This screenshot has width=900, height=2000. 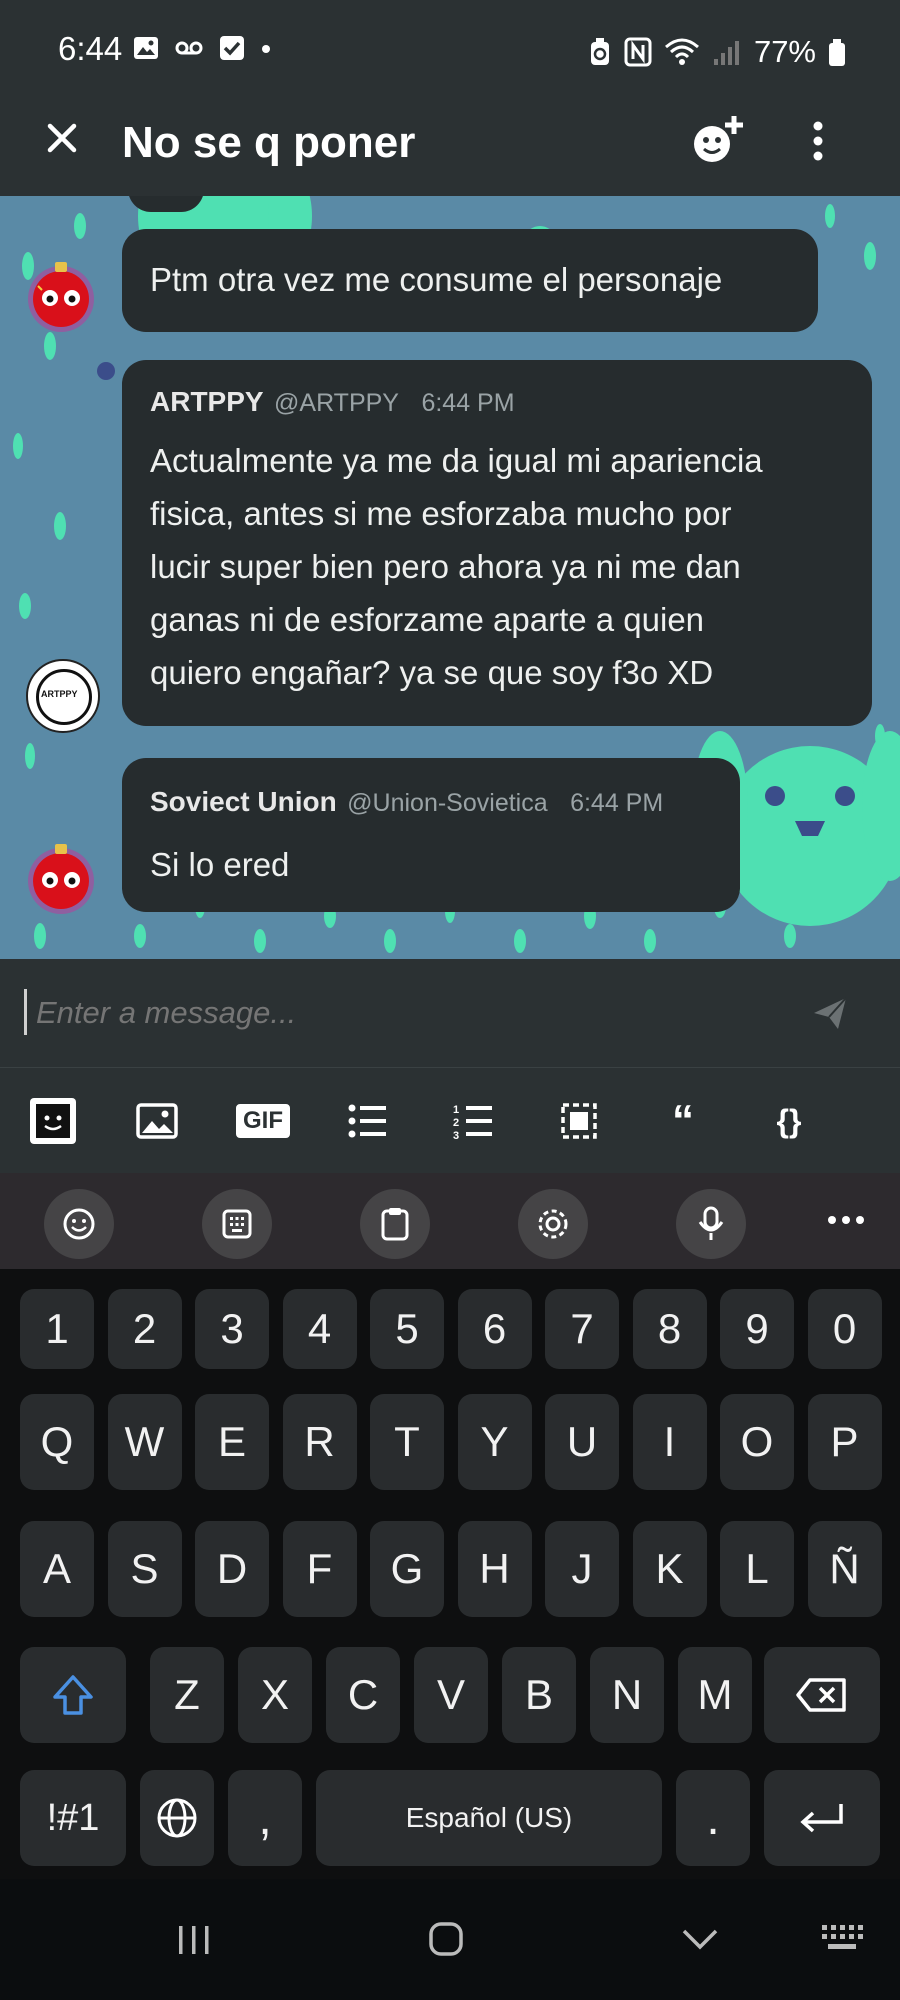 What do you see at coordinates (844, 1329) in the screenshot?
I see `number-key: 0` at bounding box center [844, 1329].